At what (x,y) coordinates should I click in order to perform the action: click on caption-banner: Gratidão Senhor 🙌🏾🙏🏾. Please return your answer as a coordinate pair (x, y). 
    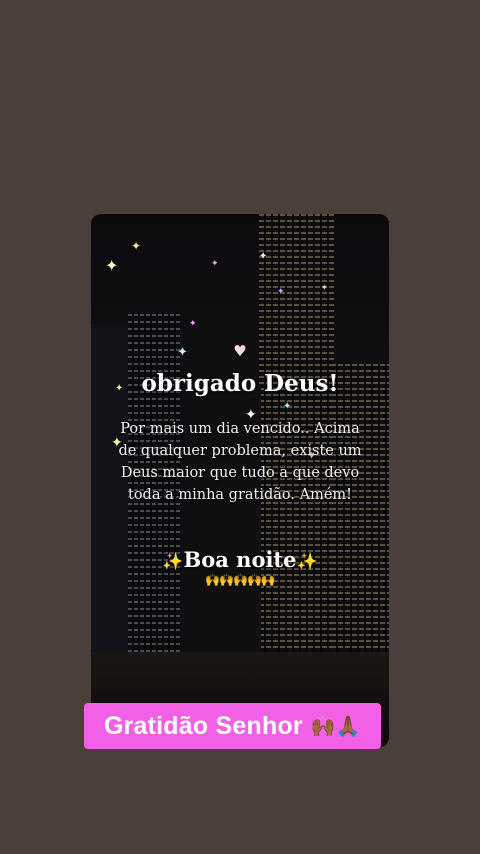
    Looking at the image, I should click on (232, 726).